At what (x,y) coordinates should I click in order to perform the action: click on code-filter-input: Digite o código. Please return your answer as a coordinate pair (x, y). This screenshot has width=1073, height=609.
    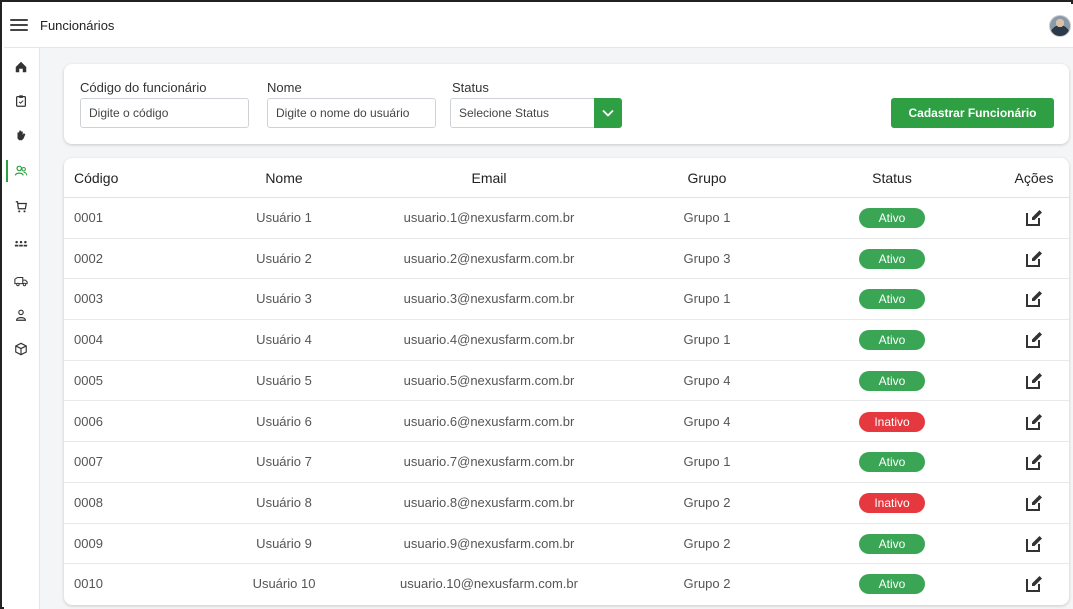
    Looking at the image, I should click on (164, 113).